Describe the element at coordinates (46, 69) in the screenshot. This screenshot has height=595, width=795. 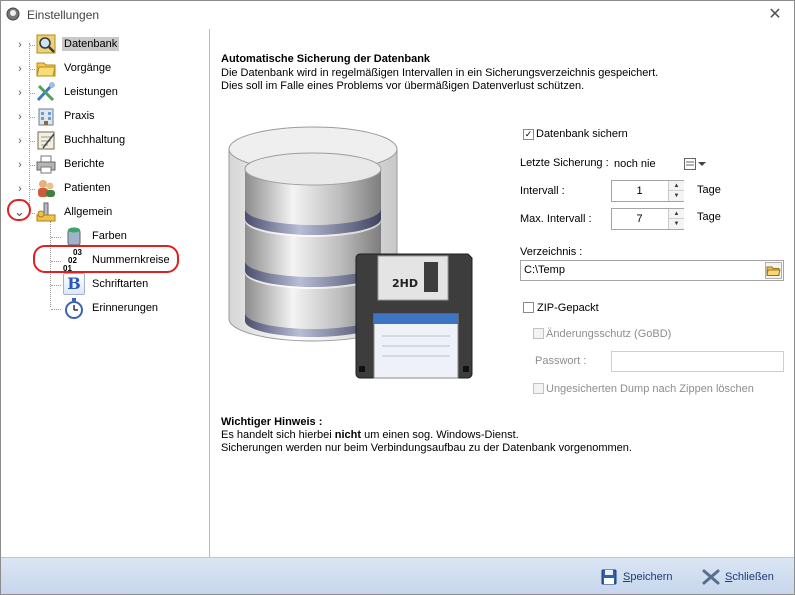
I see `folders-icon` at that location.